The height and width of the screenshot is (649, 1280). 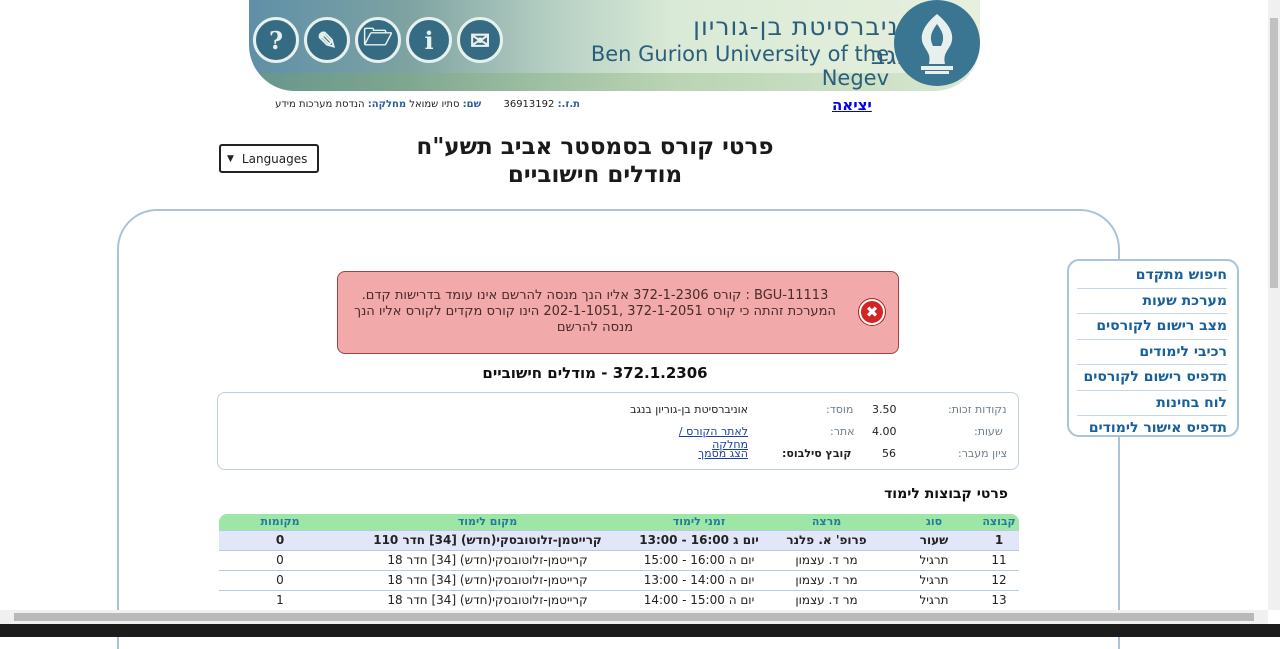 I want to click on pass-grade-value: 56, so click(x=889, y=453).